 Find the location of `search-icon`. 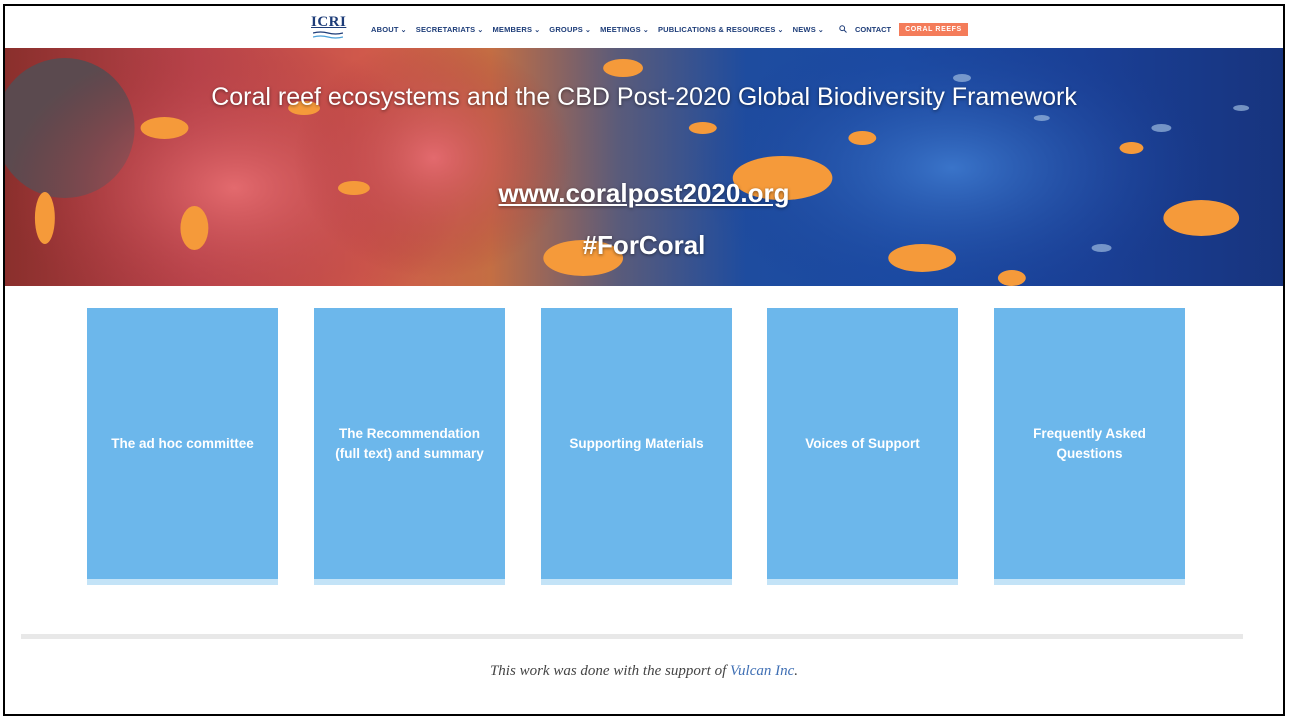

search-icon is located at coordinates (843, 29).